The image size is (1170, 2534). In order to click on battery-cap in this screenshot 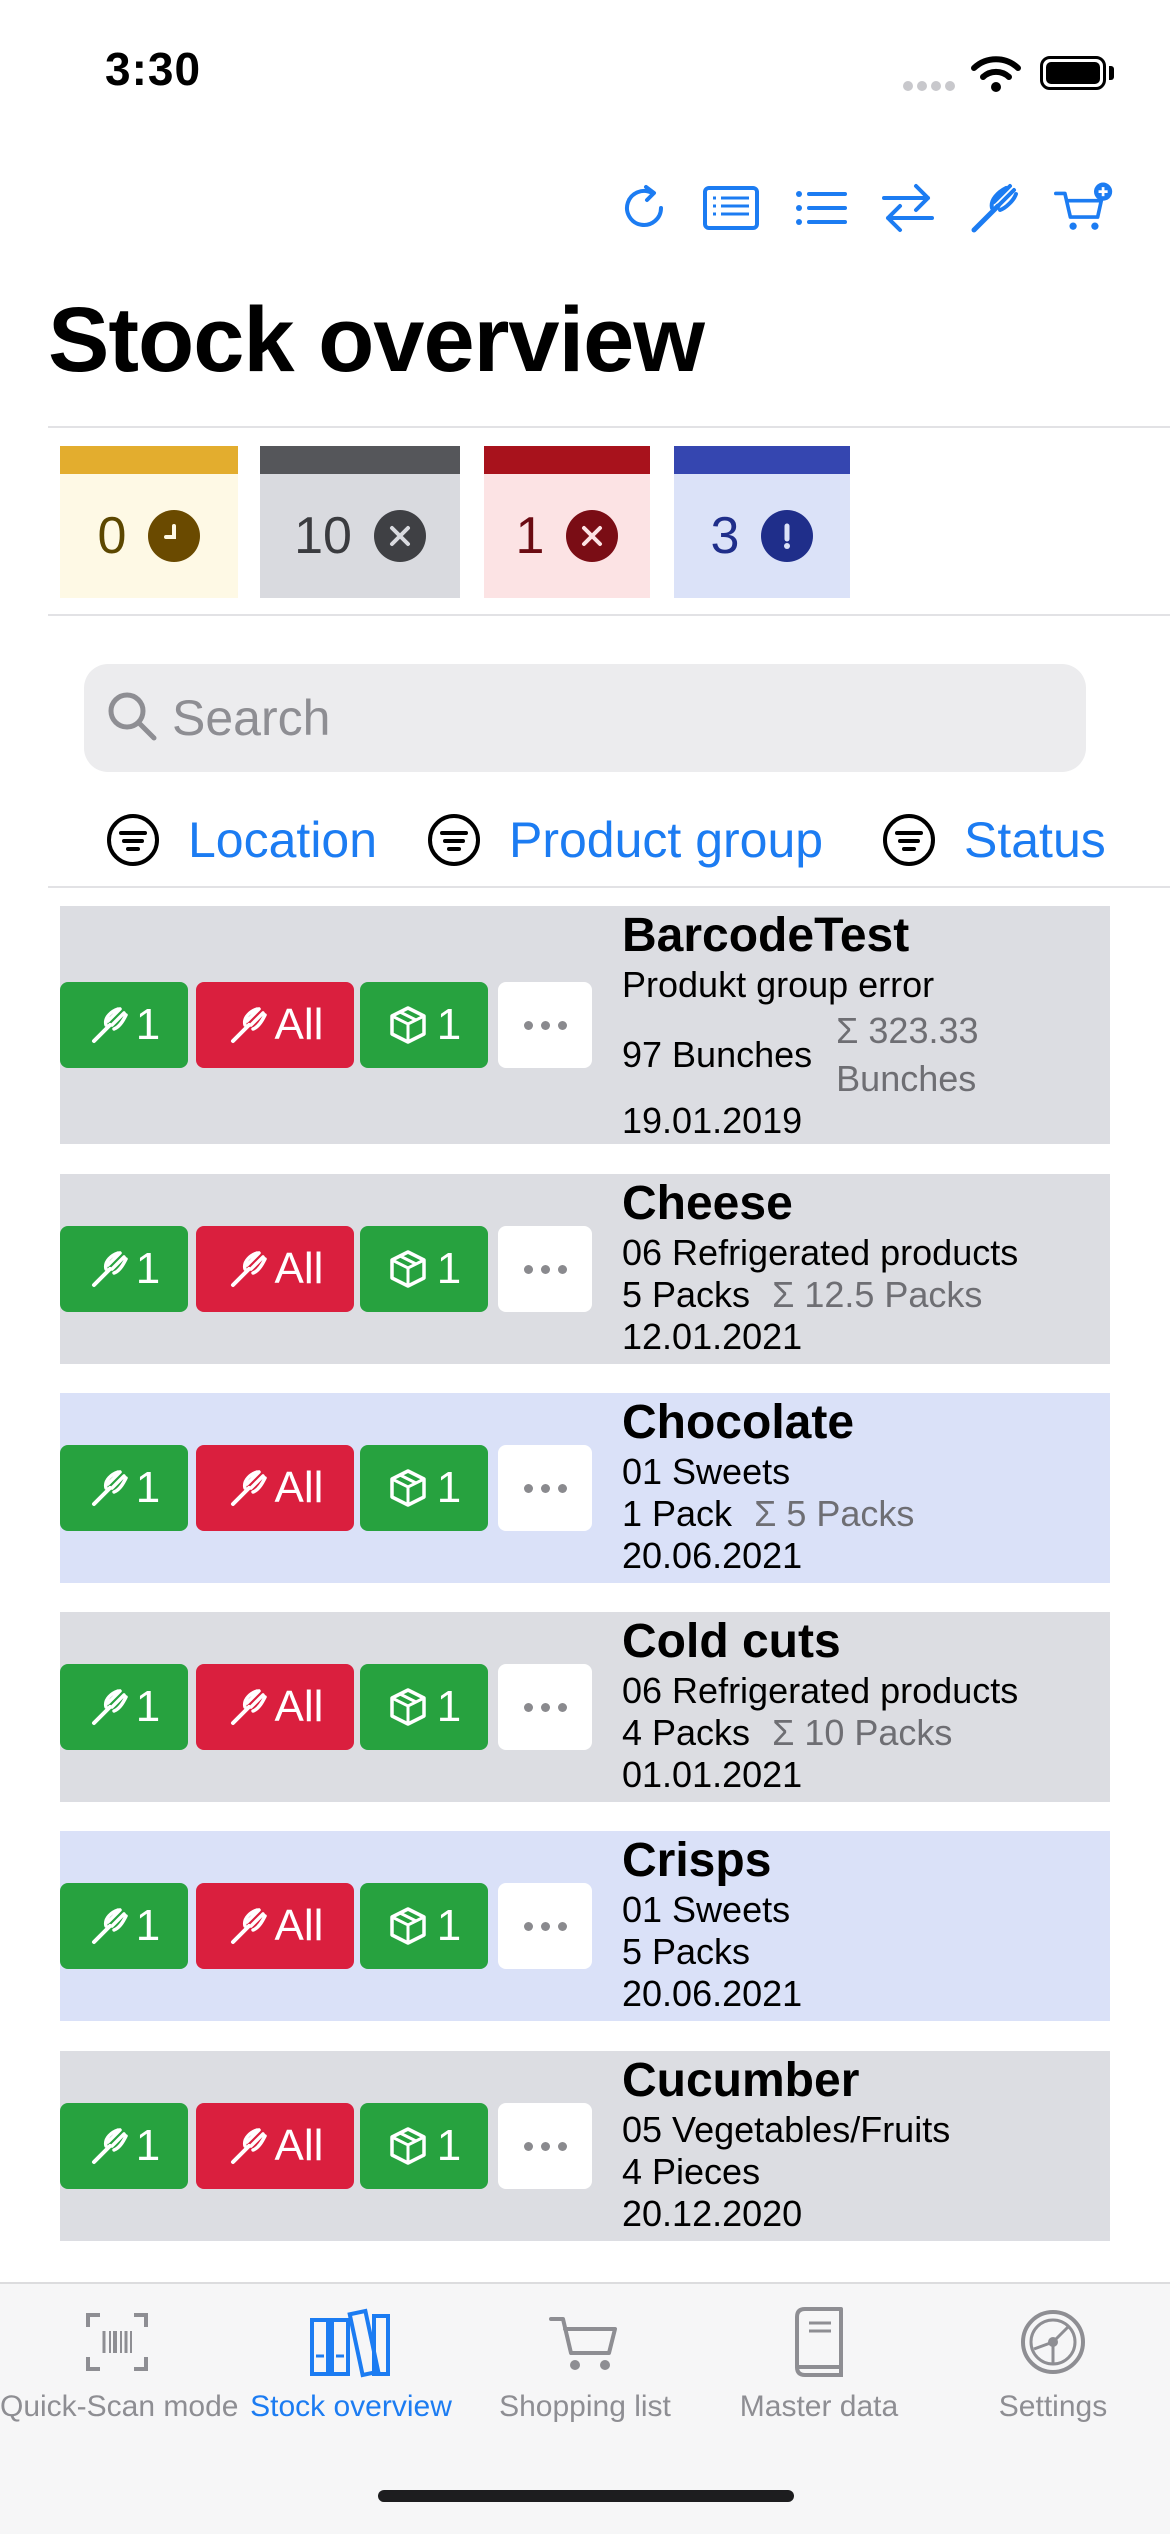, I will do `click(1111, 73)`.